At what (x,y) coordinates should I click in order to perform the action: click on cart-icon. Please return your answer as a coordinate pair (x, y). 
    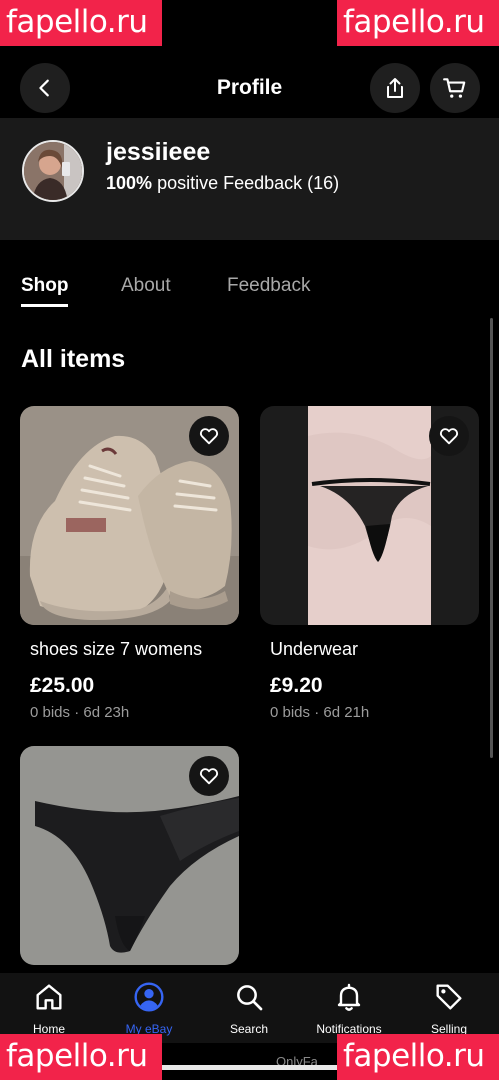
    Looking at the image, I should click on (454, 88).